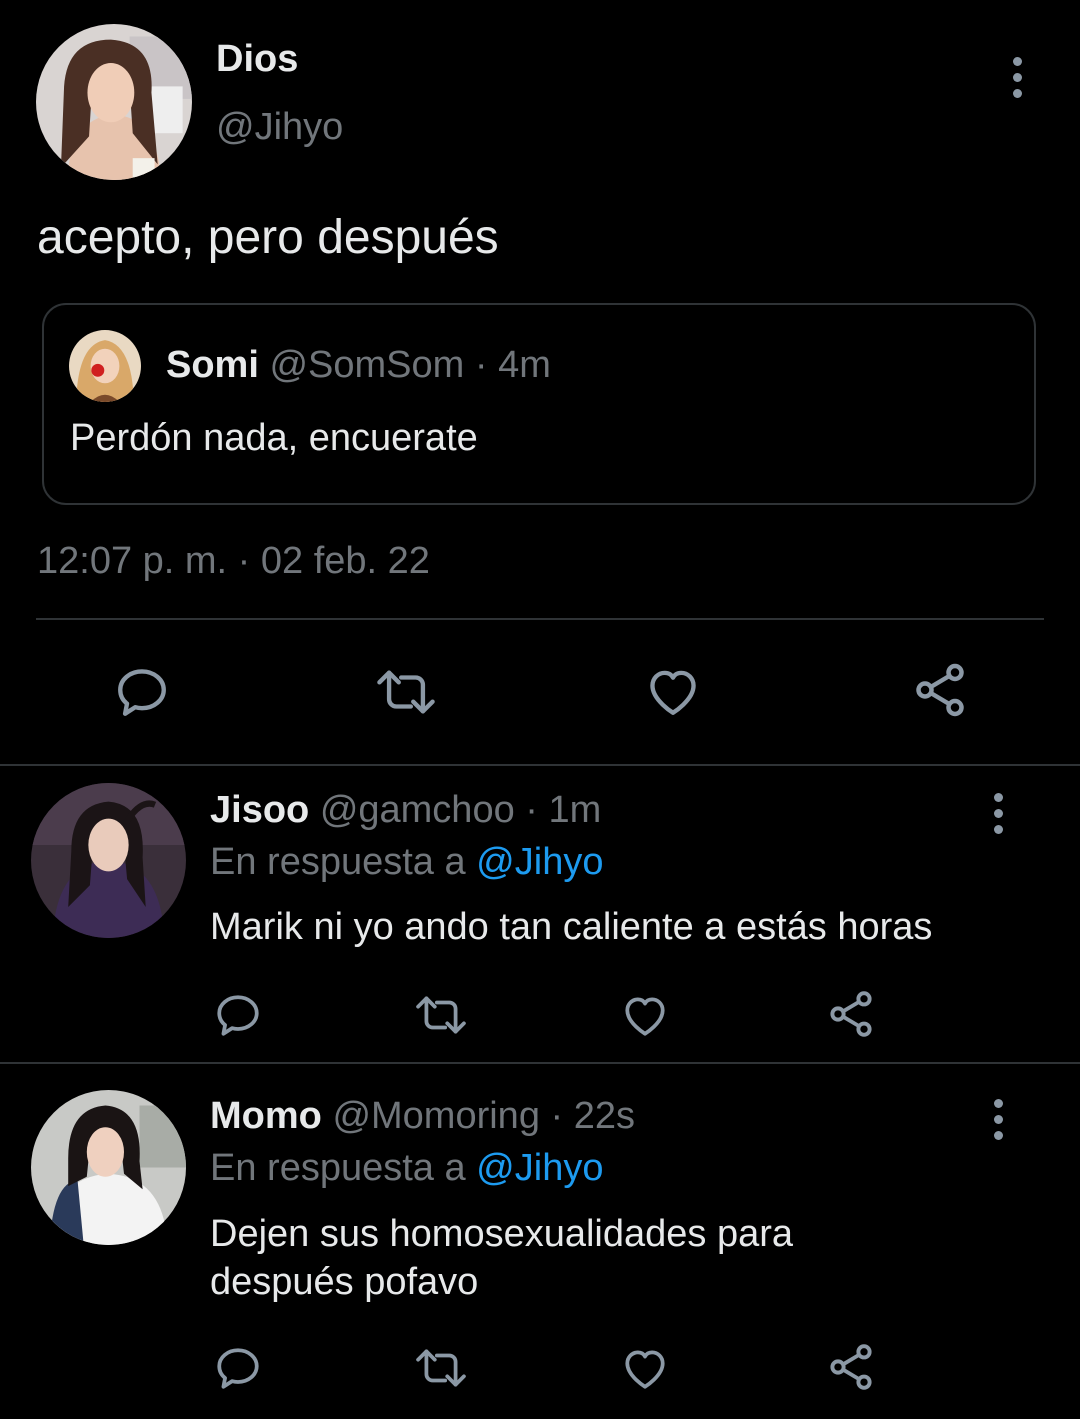 This screenshot has width=1080, height=1419. I want to click on author-display-name: Dios, so click(257, 59).